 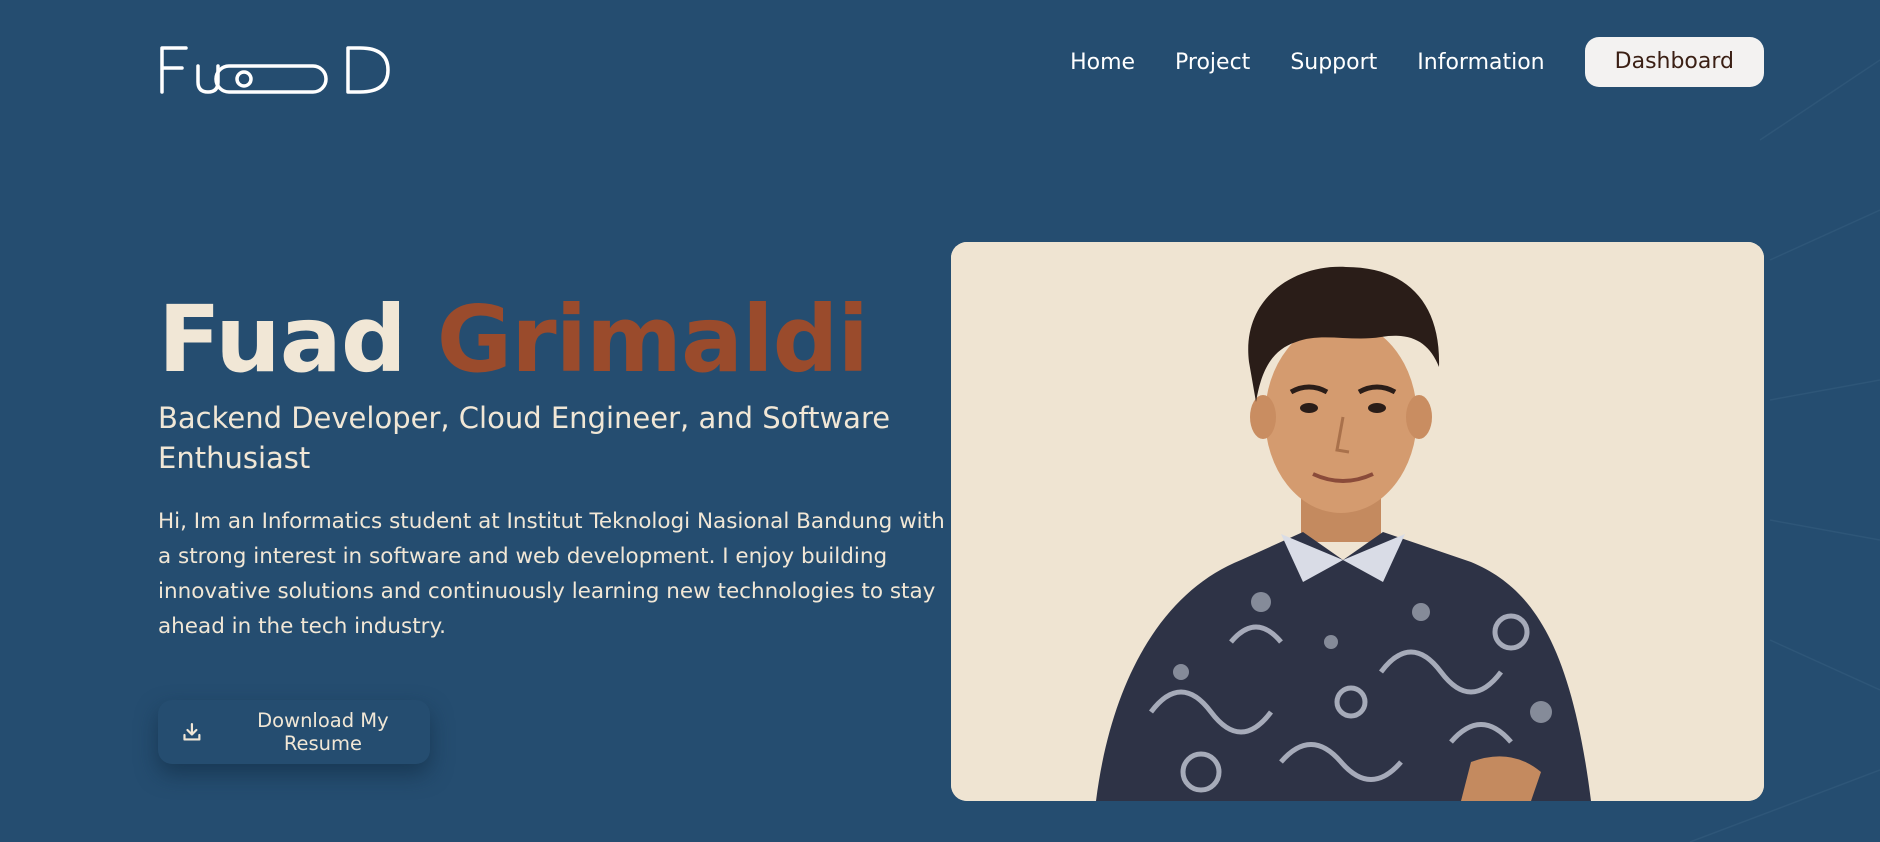 I want to click on download-resume-label: Download My Resume, so click(x=323, y=732).